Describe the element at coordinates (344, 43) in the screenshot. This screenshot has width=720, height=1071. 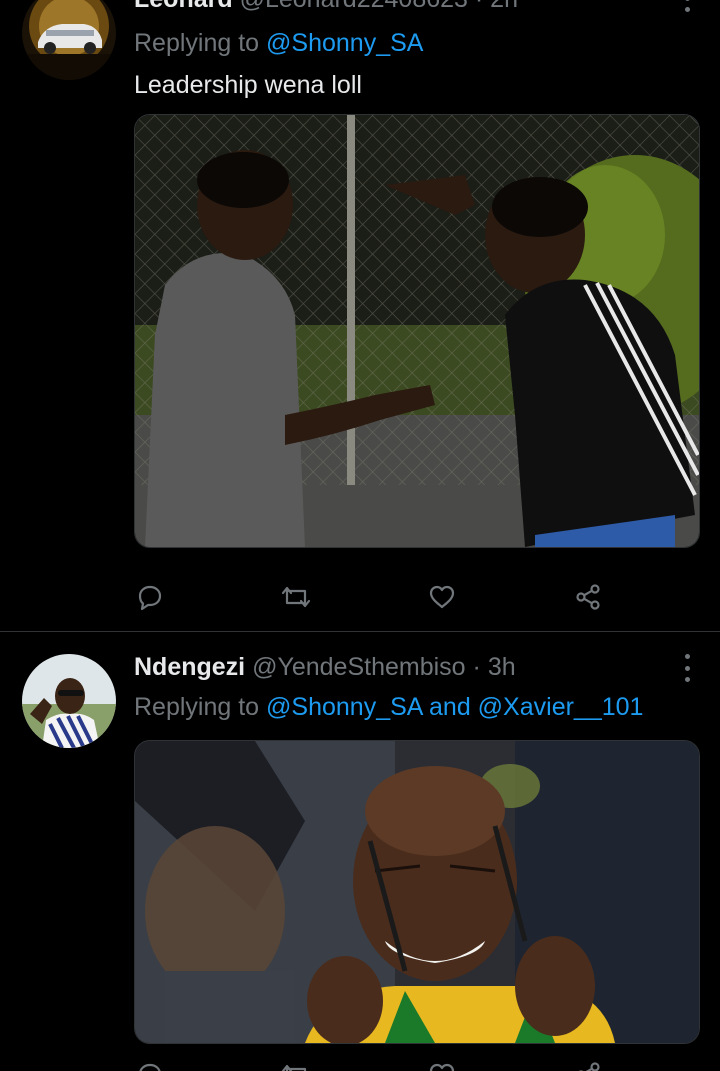
I see `replying-to-link: @Shonny_SA` at that location.